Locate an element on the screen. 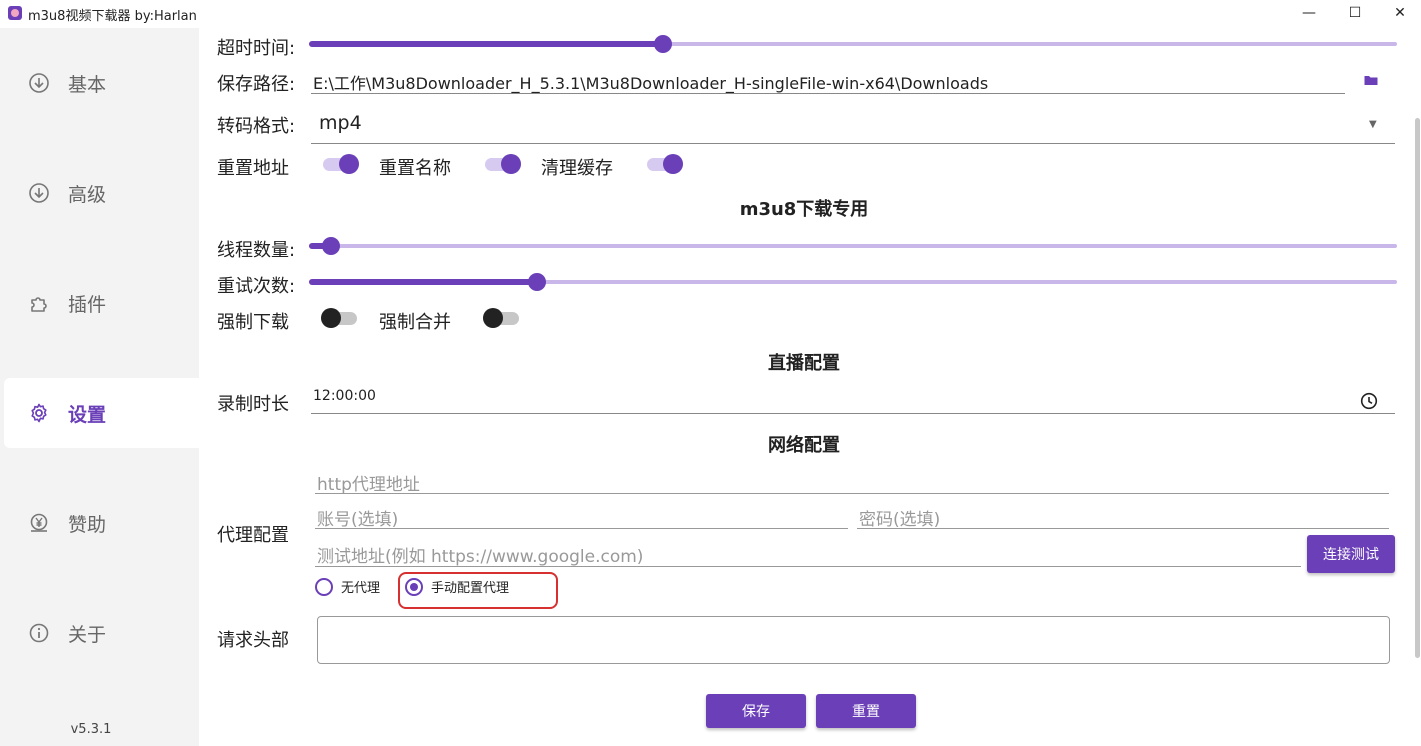  reset-url-label: 重置地址 is located at coordinates (253, 168).